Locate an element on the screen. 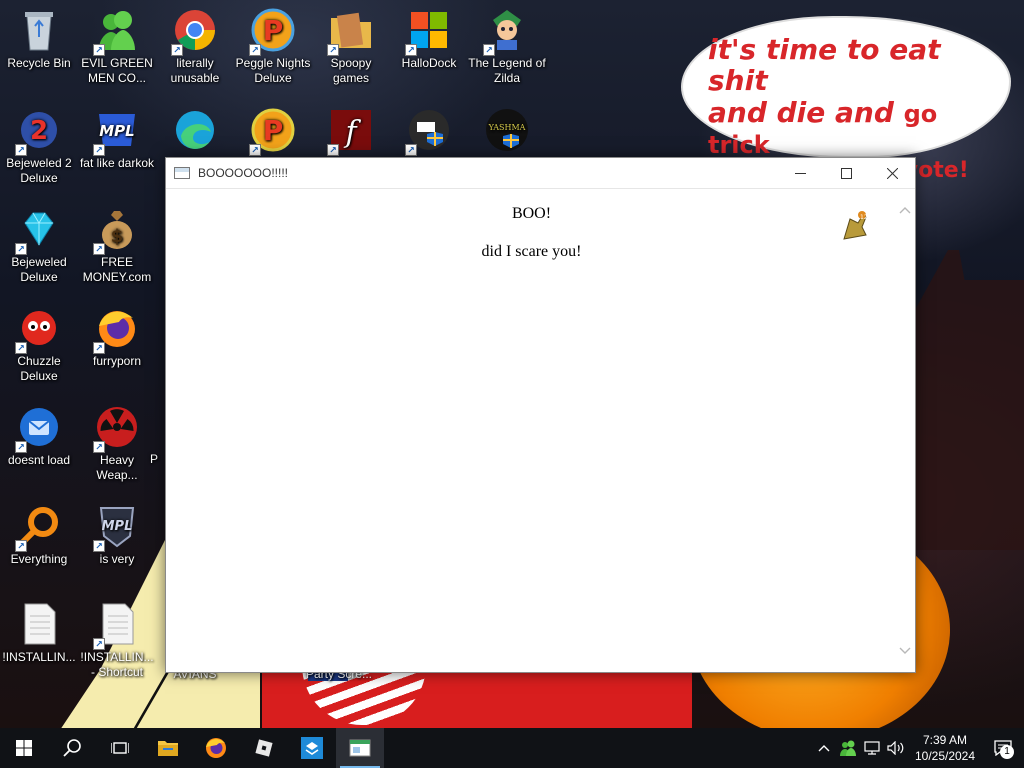 This screenshot has width=1024, height=768. desktop-icon-literally-unusable: ↗ literally unusable is located at coordinates (195, 46).